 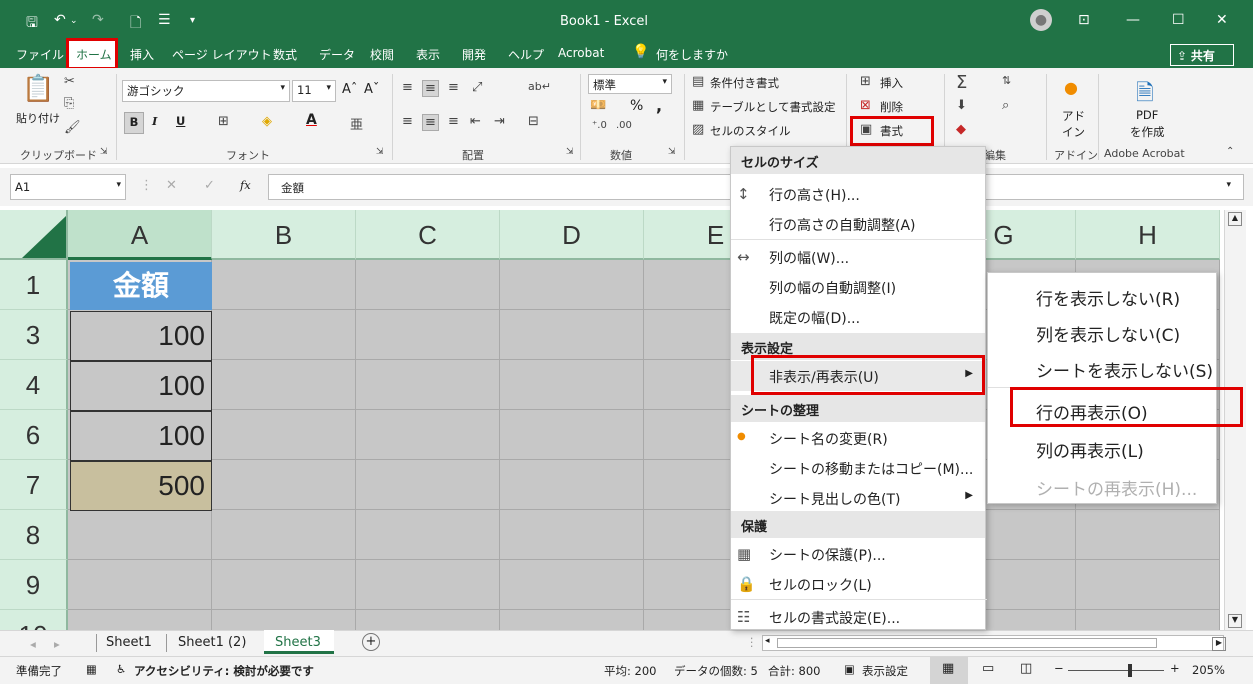 What do you see at coordinates (1102, 332) in the screenshot?
I see `menu-hide-cols: 列を表示しない(C)` at bounding box center [1102, 332].